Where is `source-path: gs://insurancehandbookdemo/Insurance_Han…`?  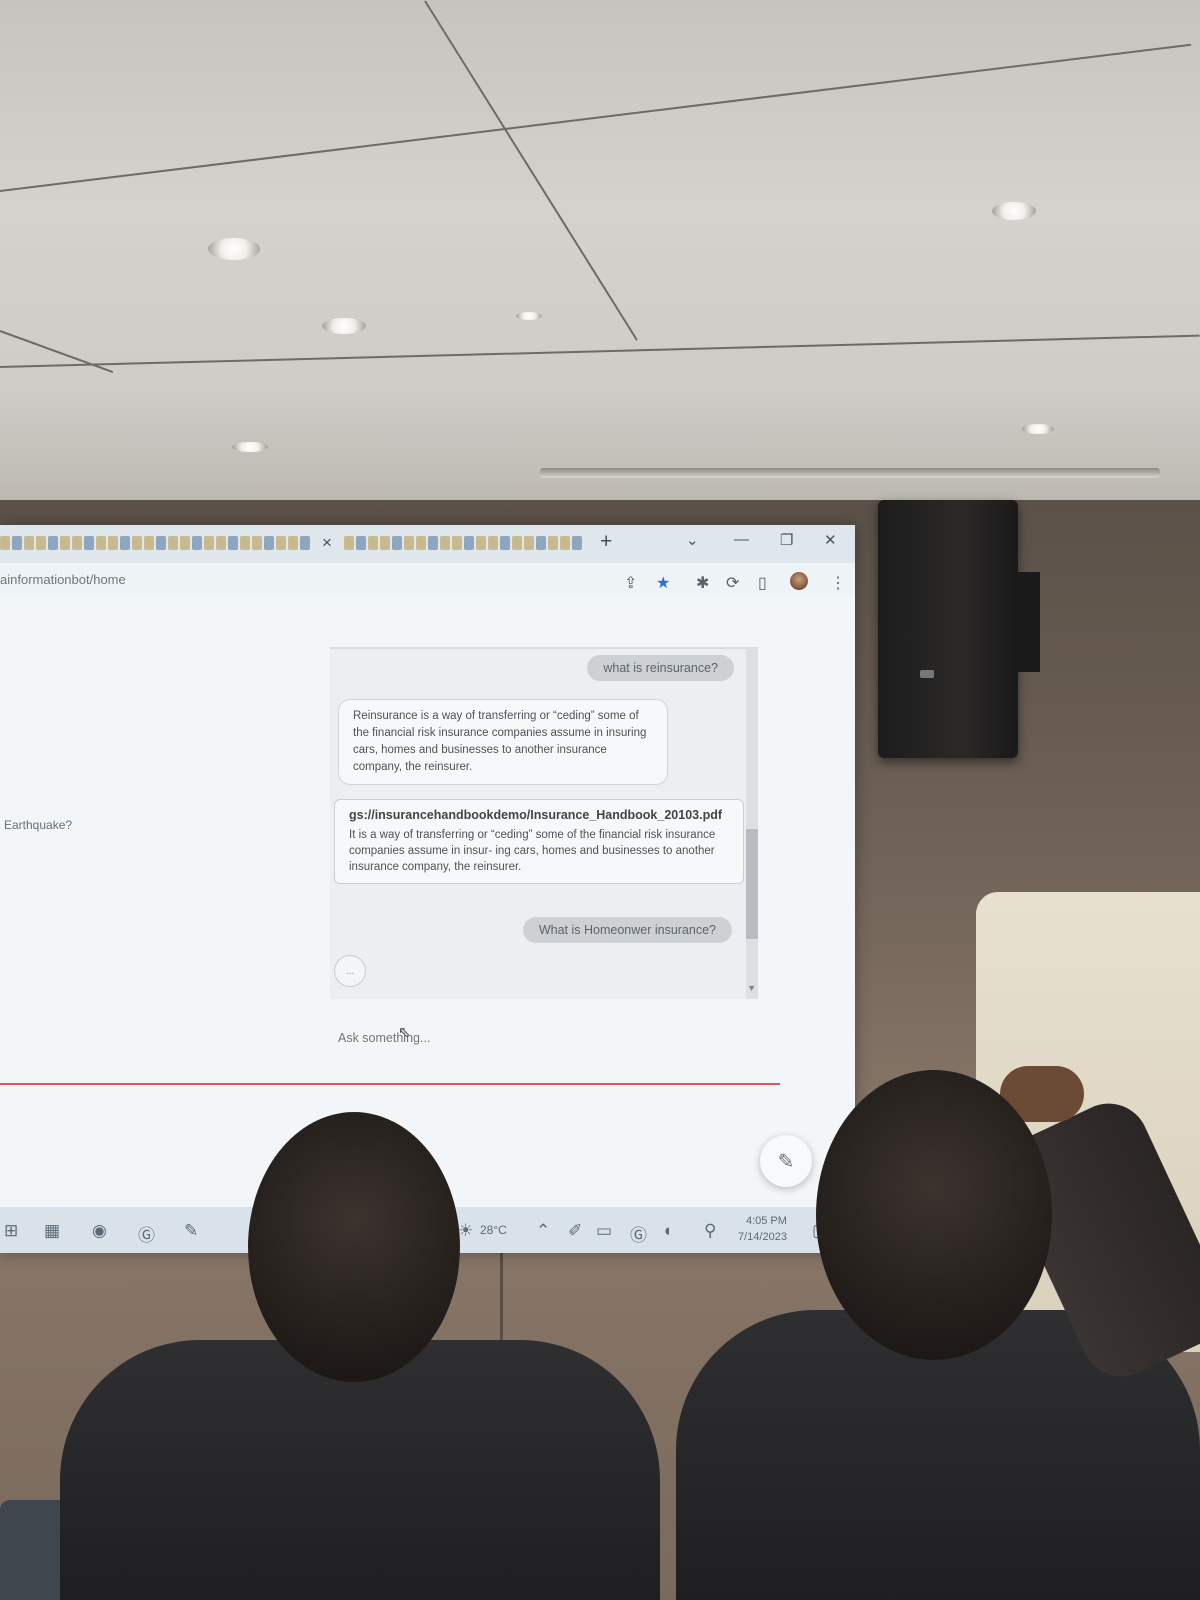 source-path: gs://insurancehandbookdemo/Insurance_Han… is located at coordinates (539, 815).